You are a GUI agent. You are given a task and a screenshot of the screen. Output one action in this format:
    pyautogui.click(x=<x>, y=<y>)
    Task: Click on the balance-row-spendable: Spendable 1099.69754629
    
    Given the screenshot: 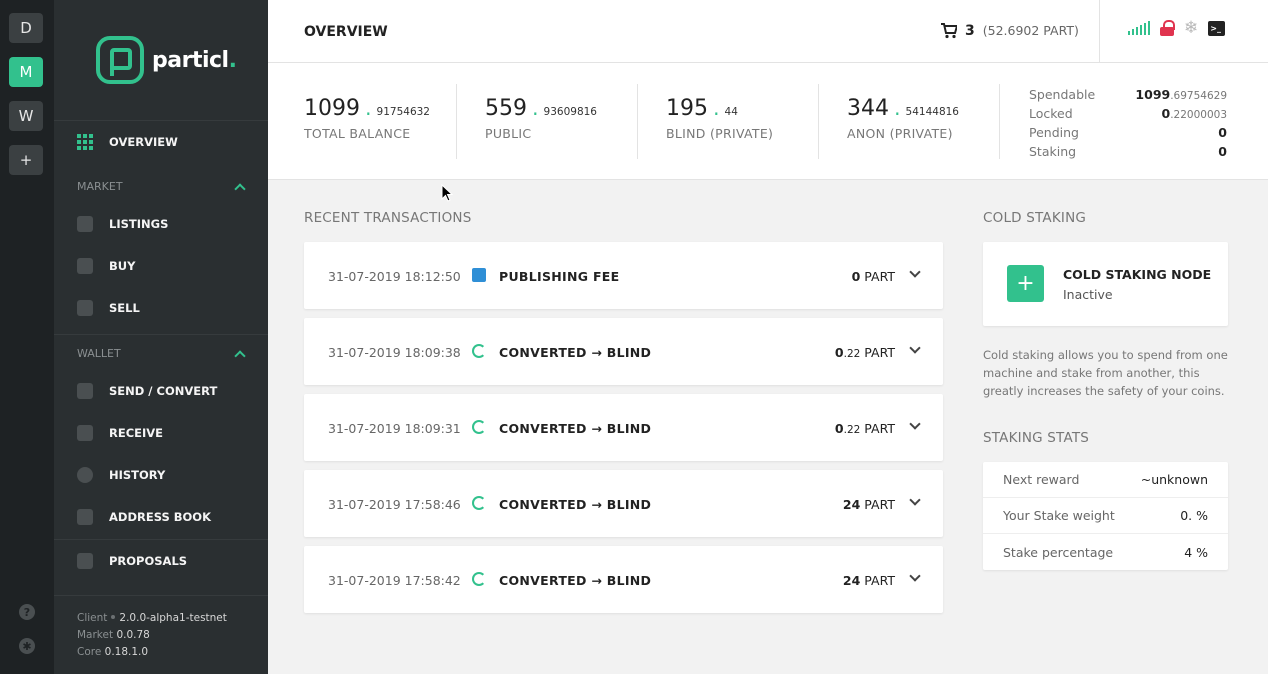 What is the action you would take?
    pyautogui.click(x=1128, y=94)
    